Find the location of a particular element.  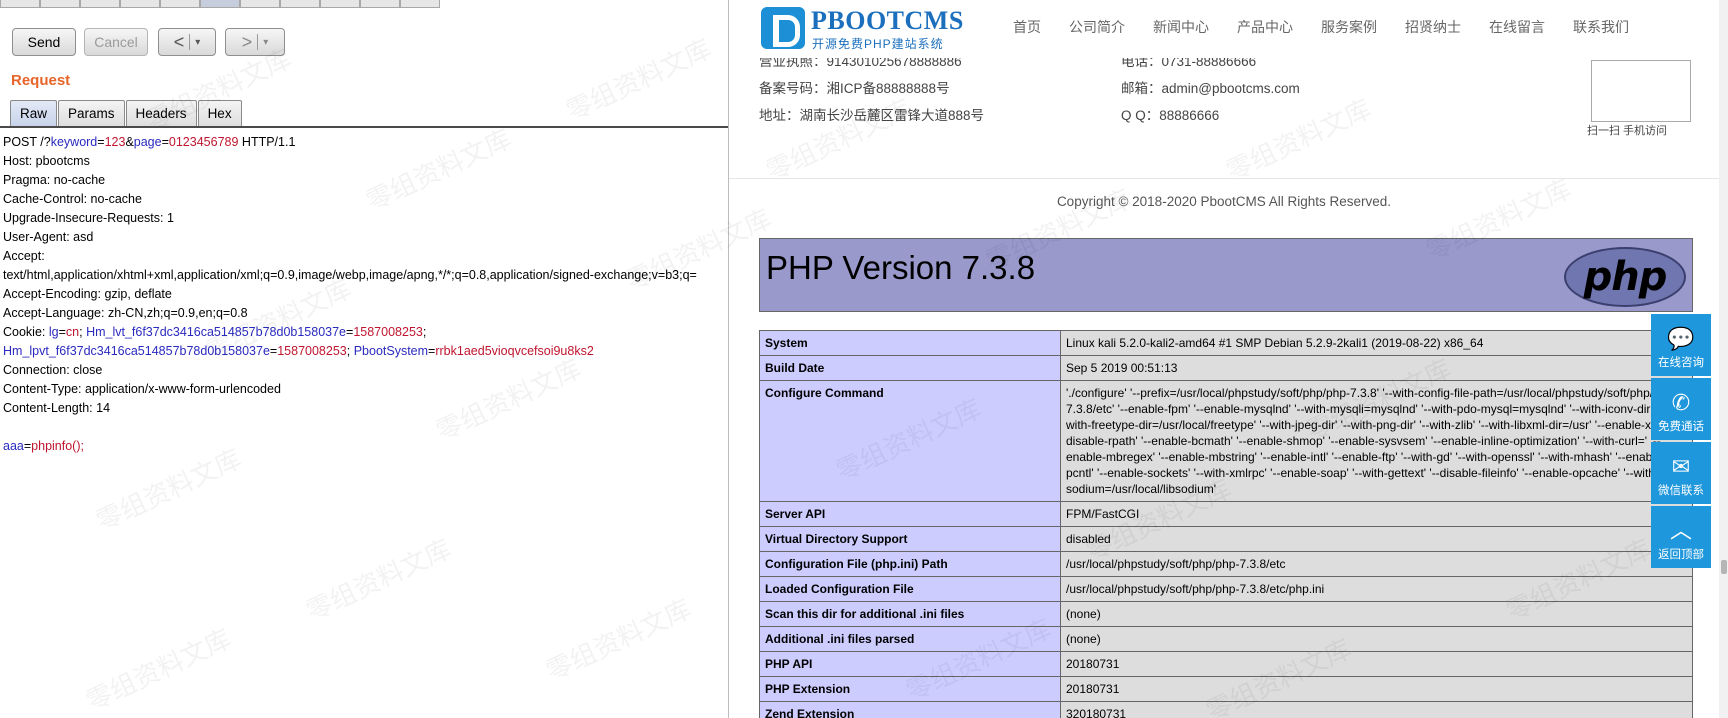

header-line: Content-Length: 14 is located at coordinates (57, 408).